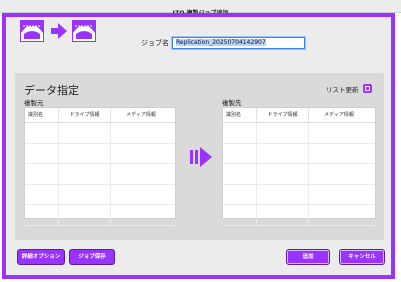 Image resolution: width=401 pixels, height=282 pixels. Describe the element at coordinates (232, 103) in the screenshot. I see `destination-label: 複製先` at that location.